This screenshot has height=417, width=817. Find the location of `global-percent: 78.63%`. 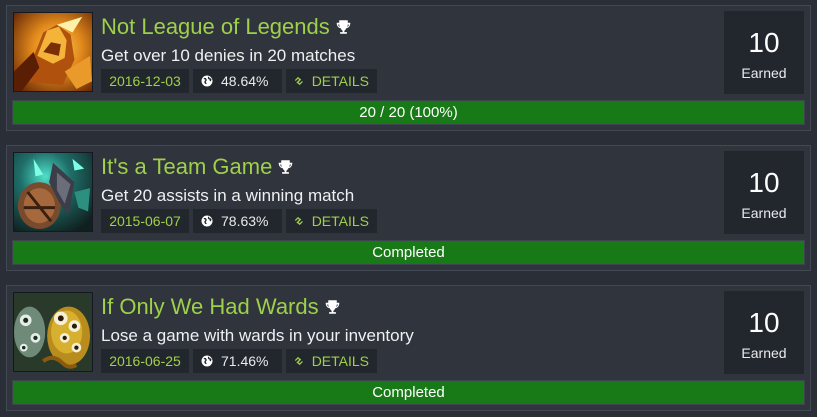

global-percent: 78.63% is located at coordinates (237, 221).